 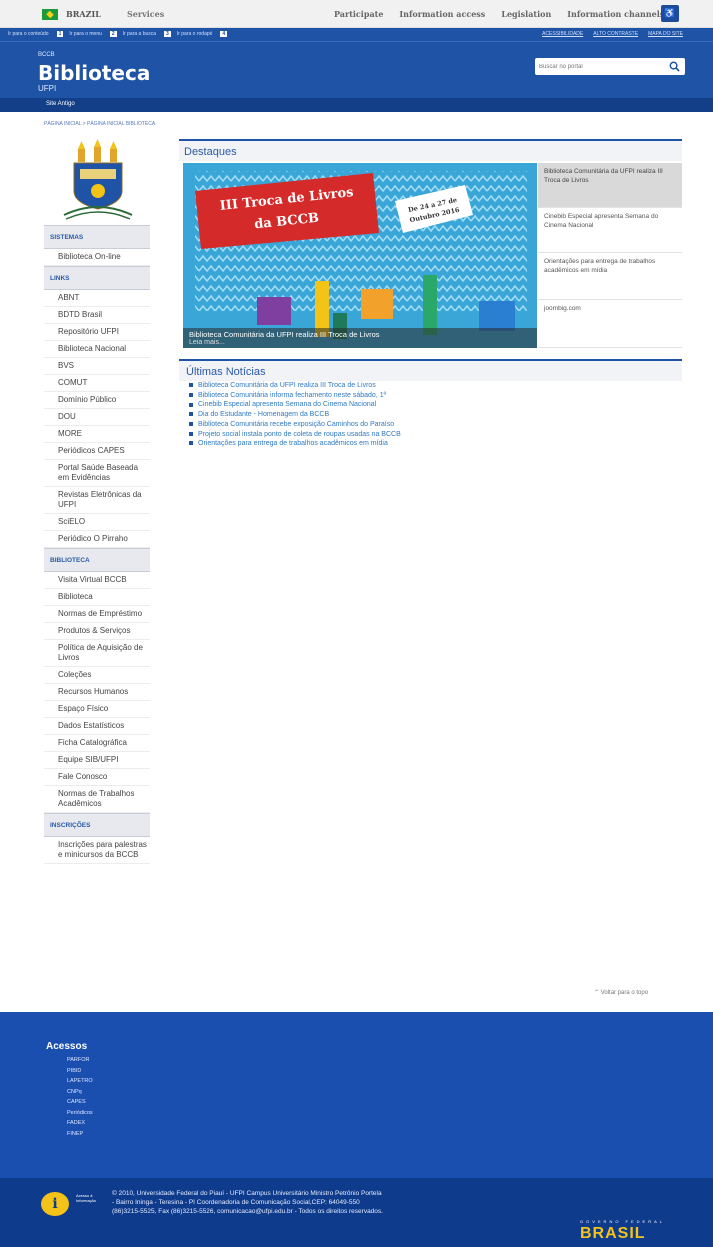 I want to click on accessibility-icon: ♿, so click(x=670, y=13).